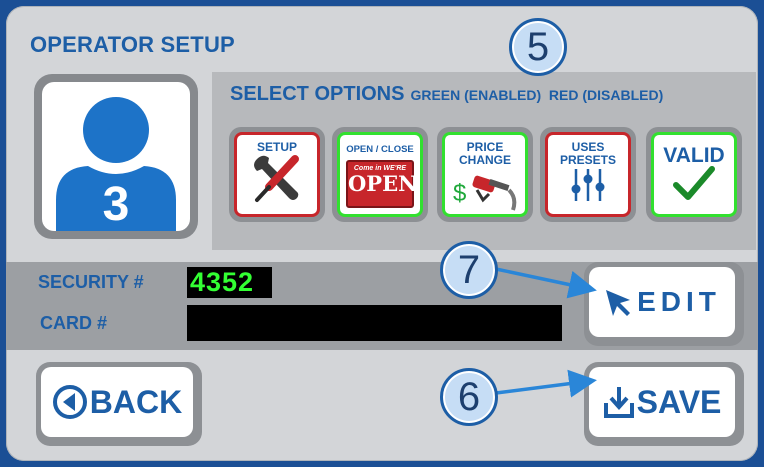  Describe the element at coordinates (546, 332) in the screenshot. I see `callout-arrows` at that location.